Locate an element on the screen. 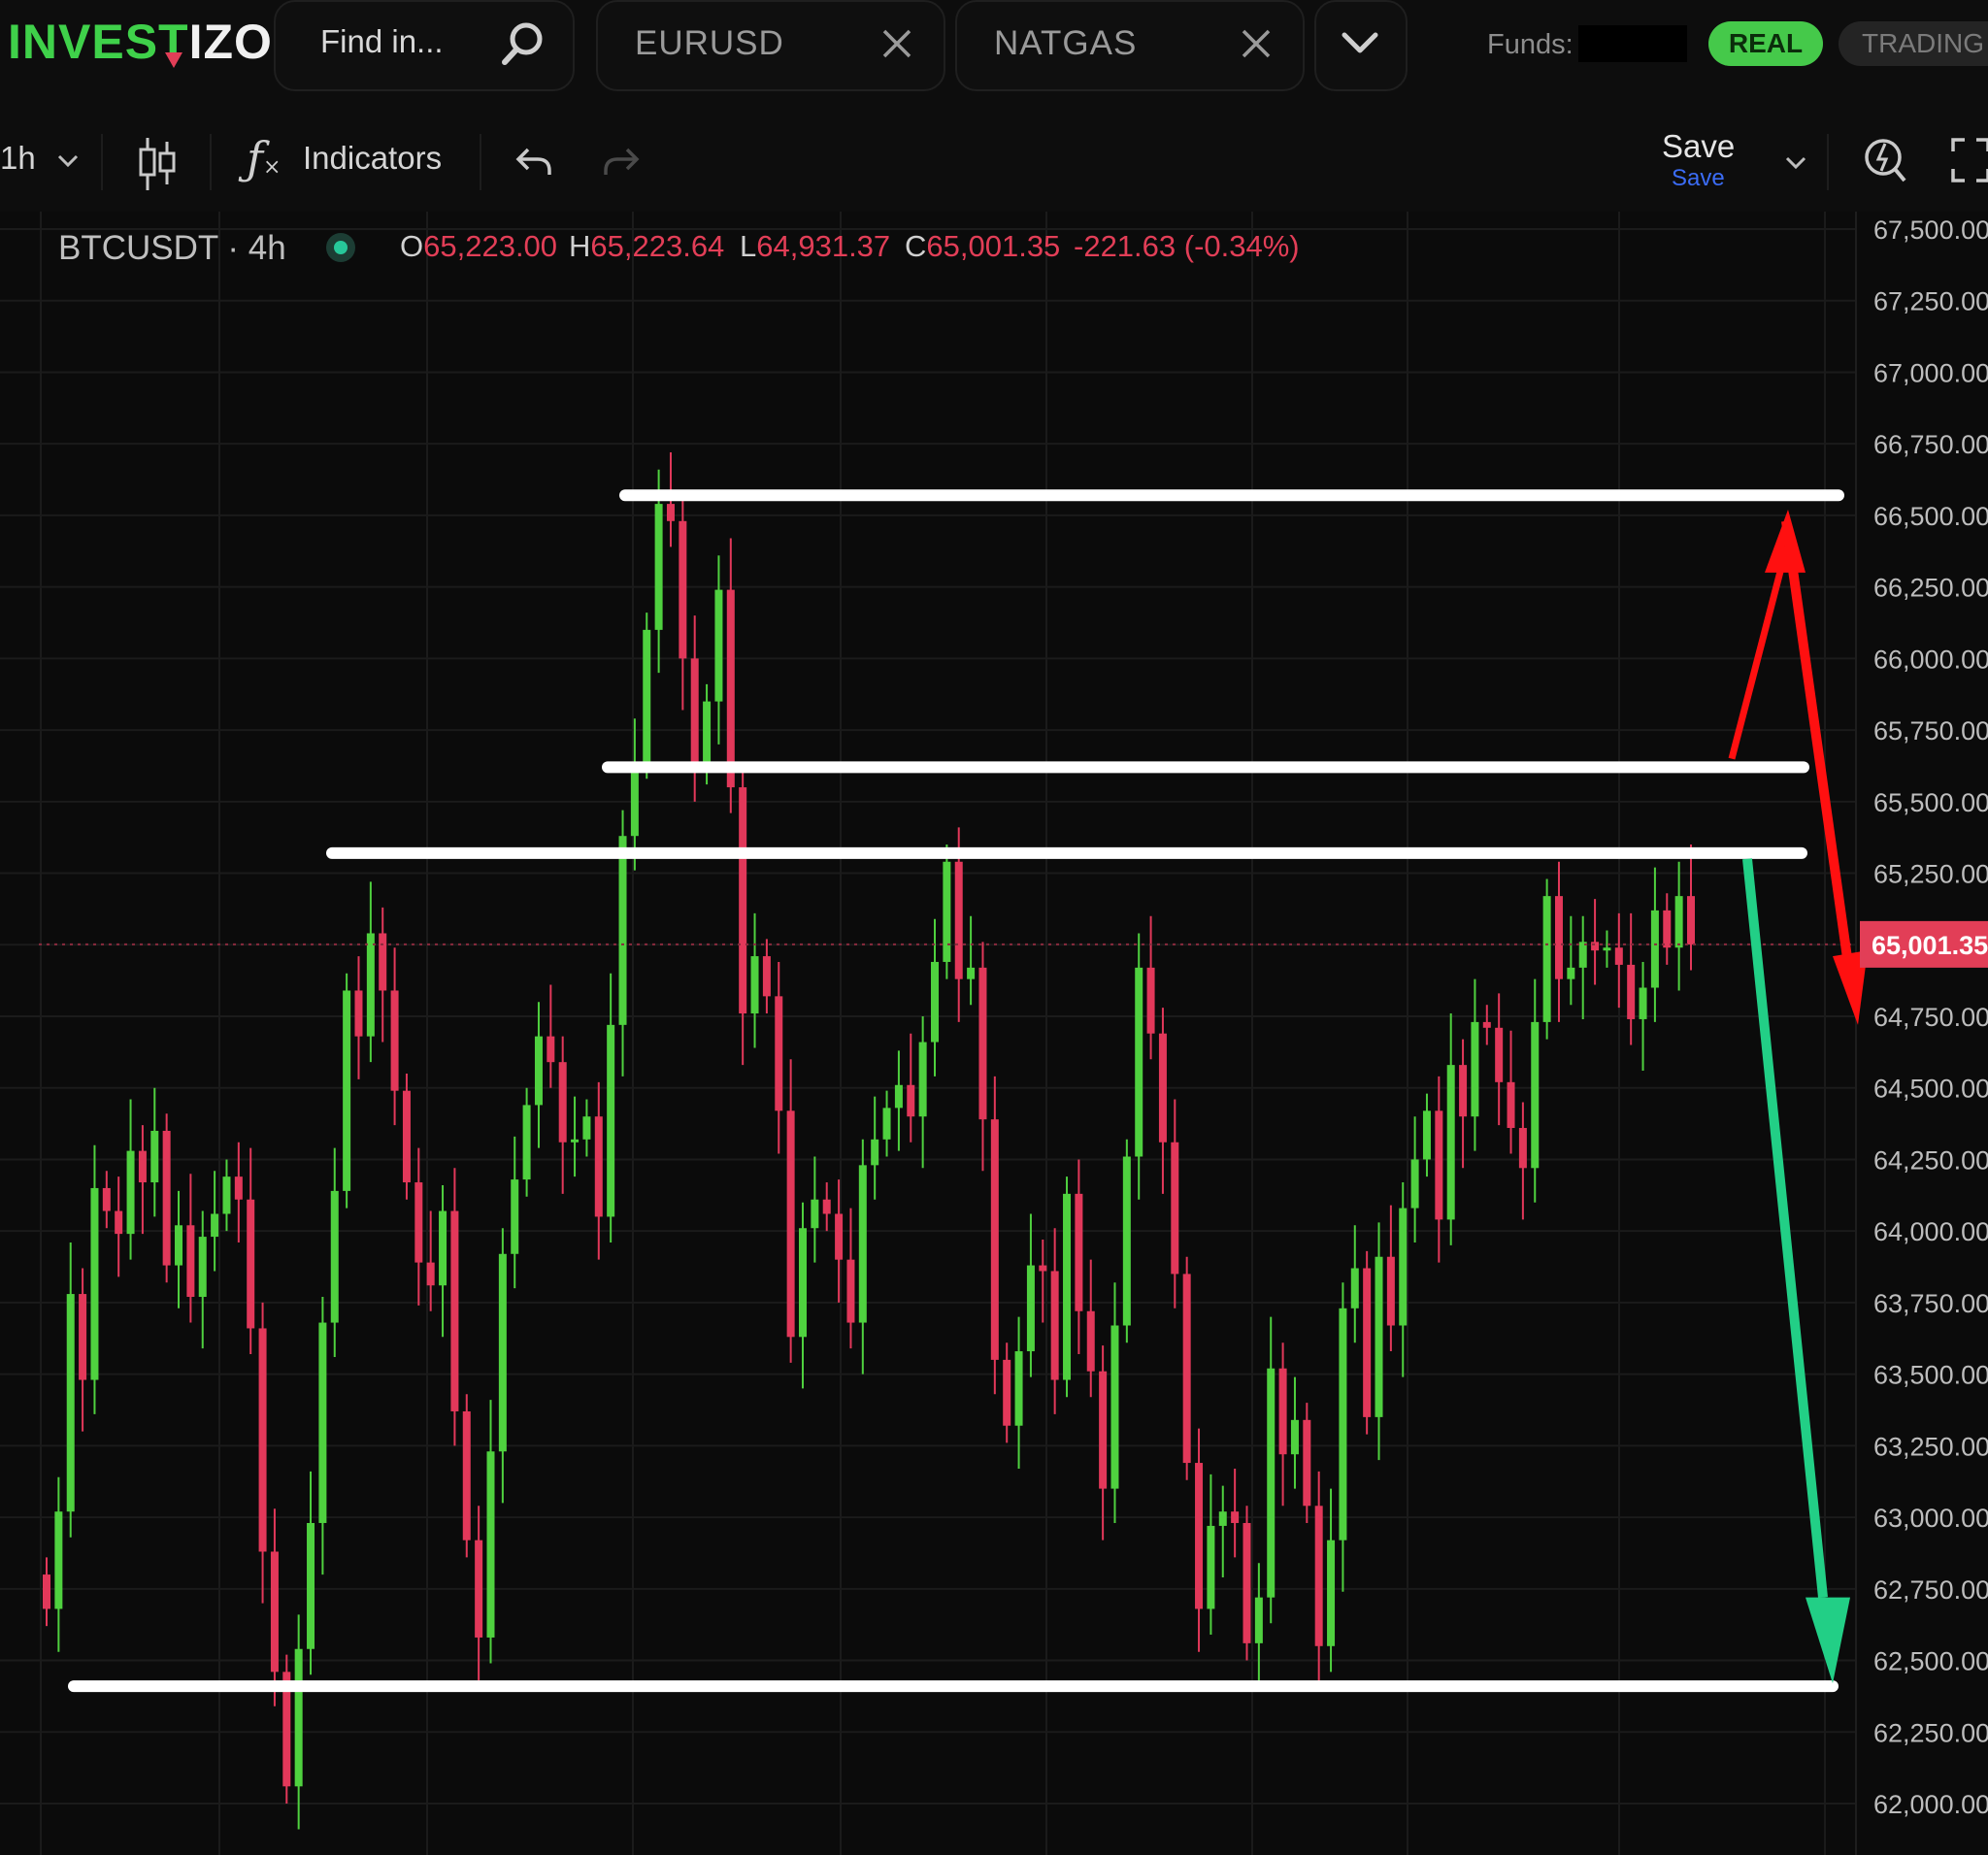 The width and height of the screenshot is (1988, 1855). tab-label: NATGAS is located at coordinates (1066, 43).